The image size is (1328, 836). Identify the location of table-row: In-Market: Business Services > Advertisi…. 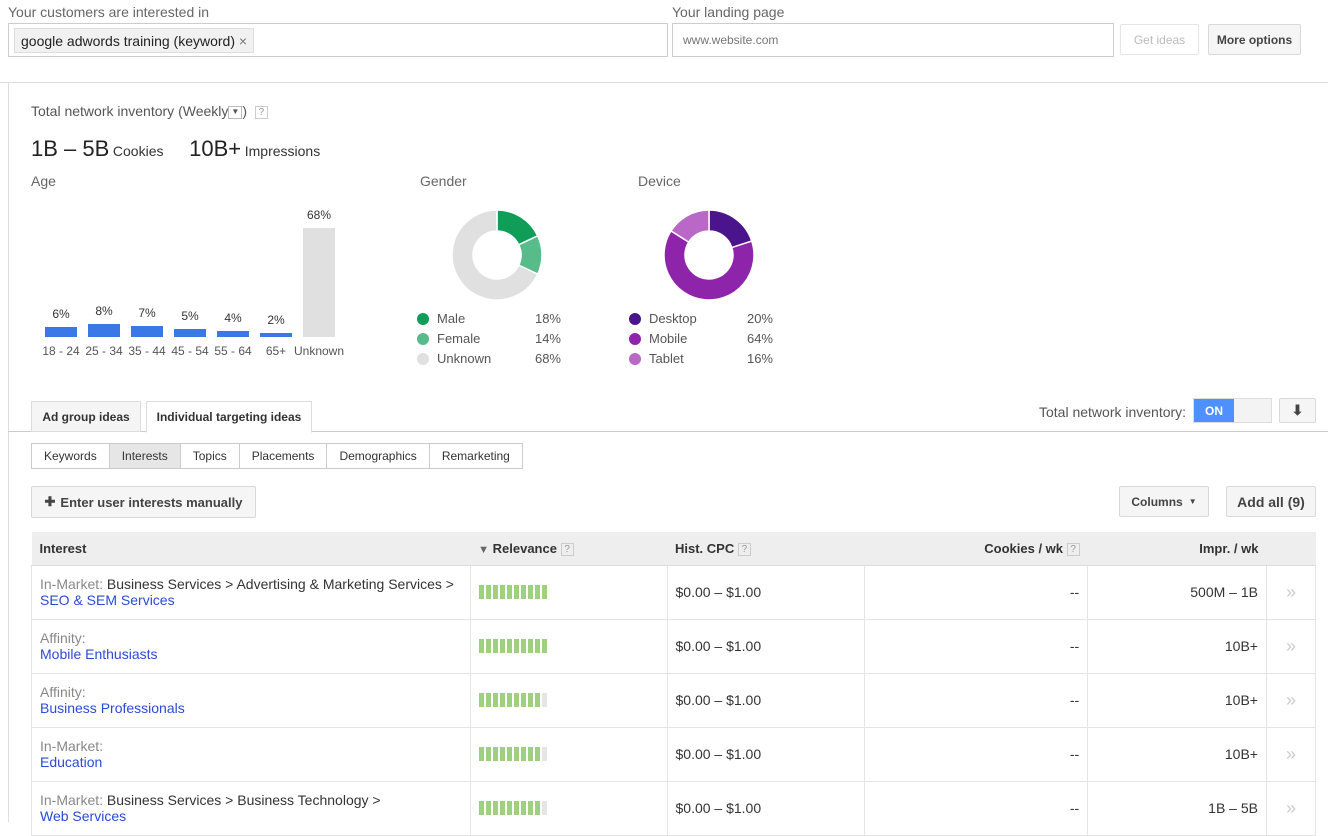
(674, 592).